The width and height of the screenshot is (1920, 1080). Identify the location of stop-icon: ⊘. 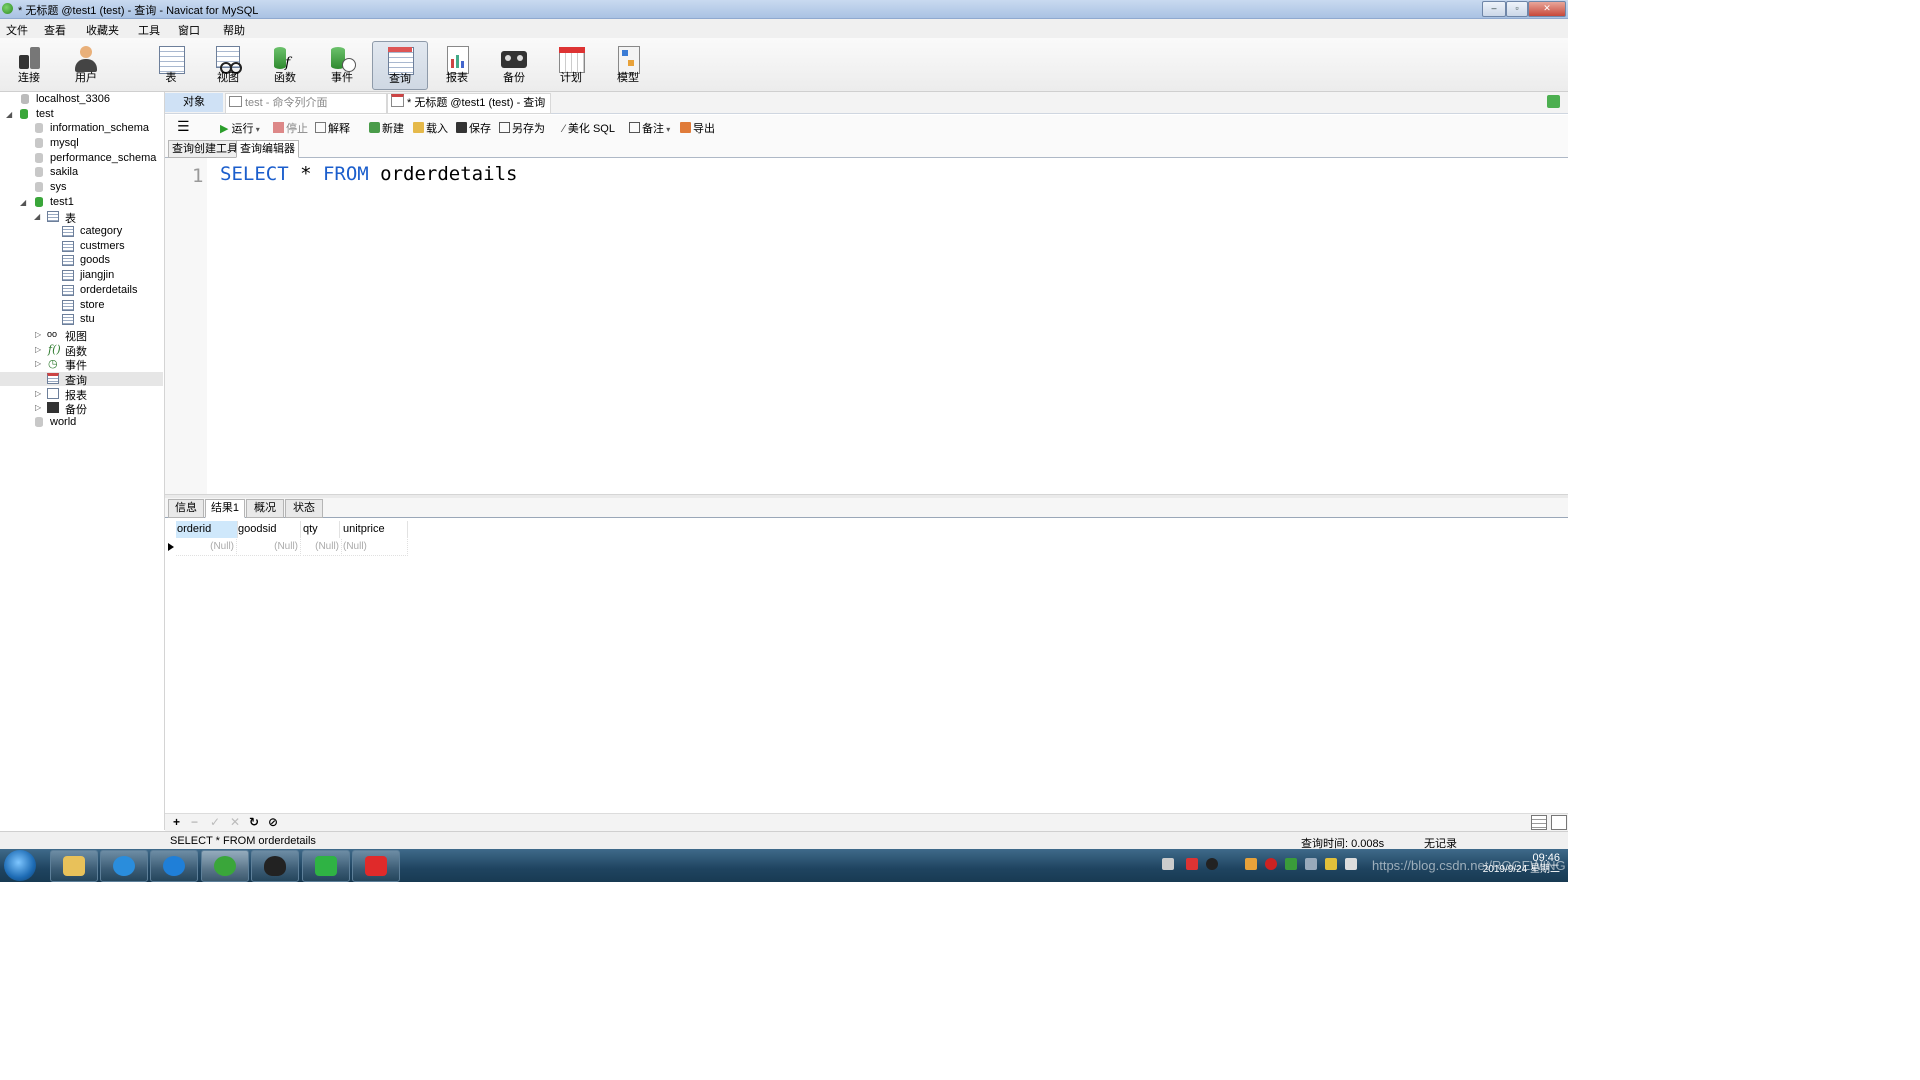
(273, 822).